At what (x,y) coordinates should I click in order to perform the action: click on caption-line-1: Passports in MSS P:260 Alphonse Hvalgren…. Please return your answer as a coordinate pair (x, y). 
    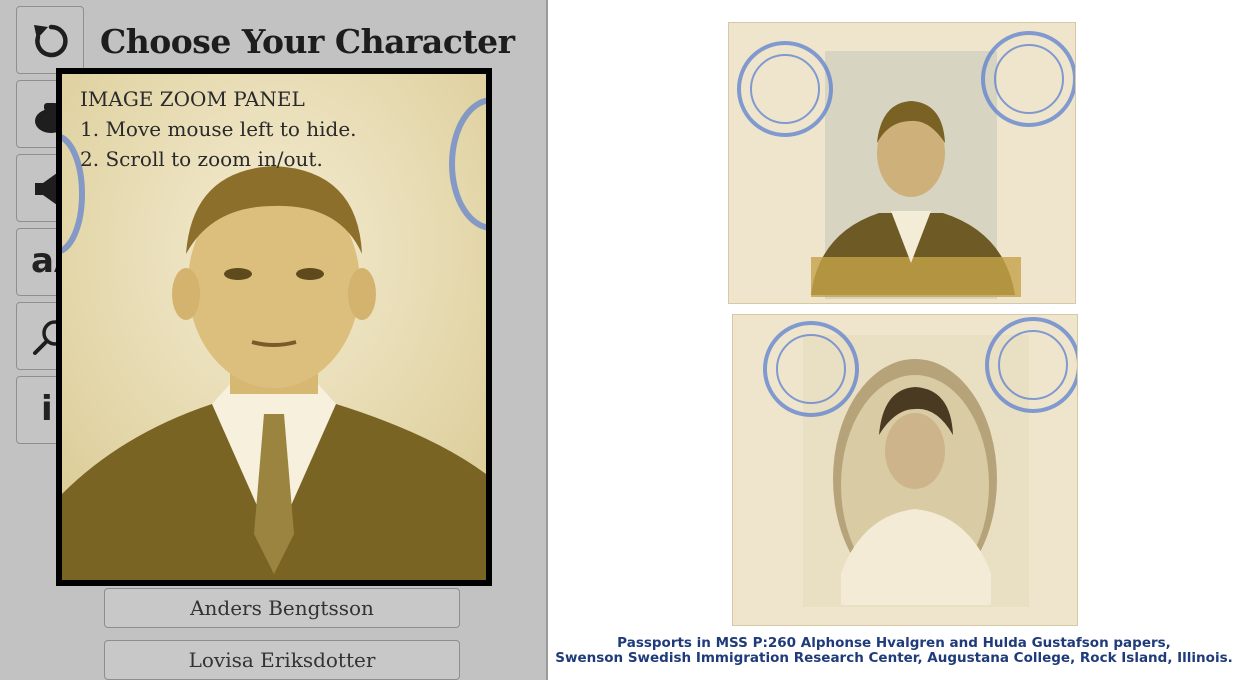
    Looking at the image, I should click on (894, 643).